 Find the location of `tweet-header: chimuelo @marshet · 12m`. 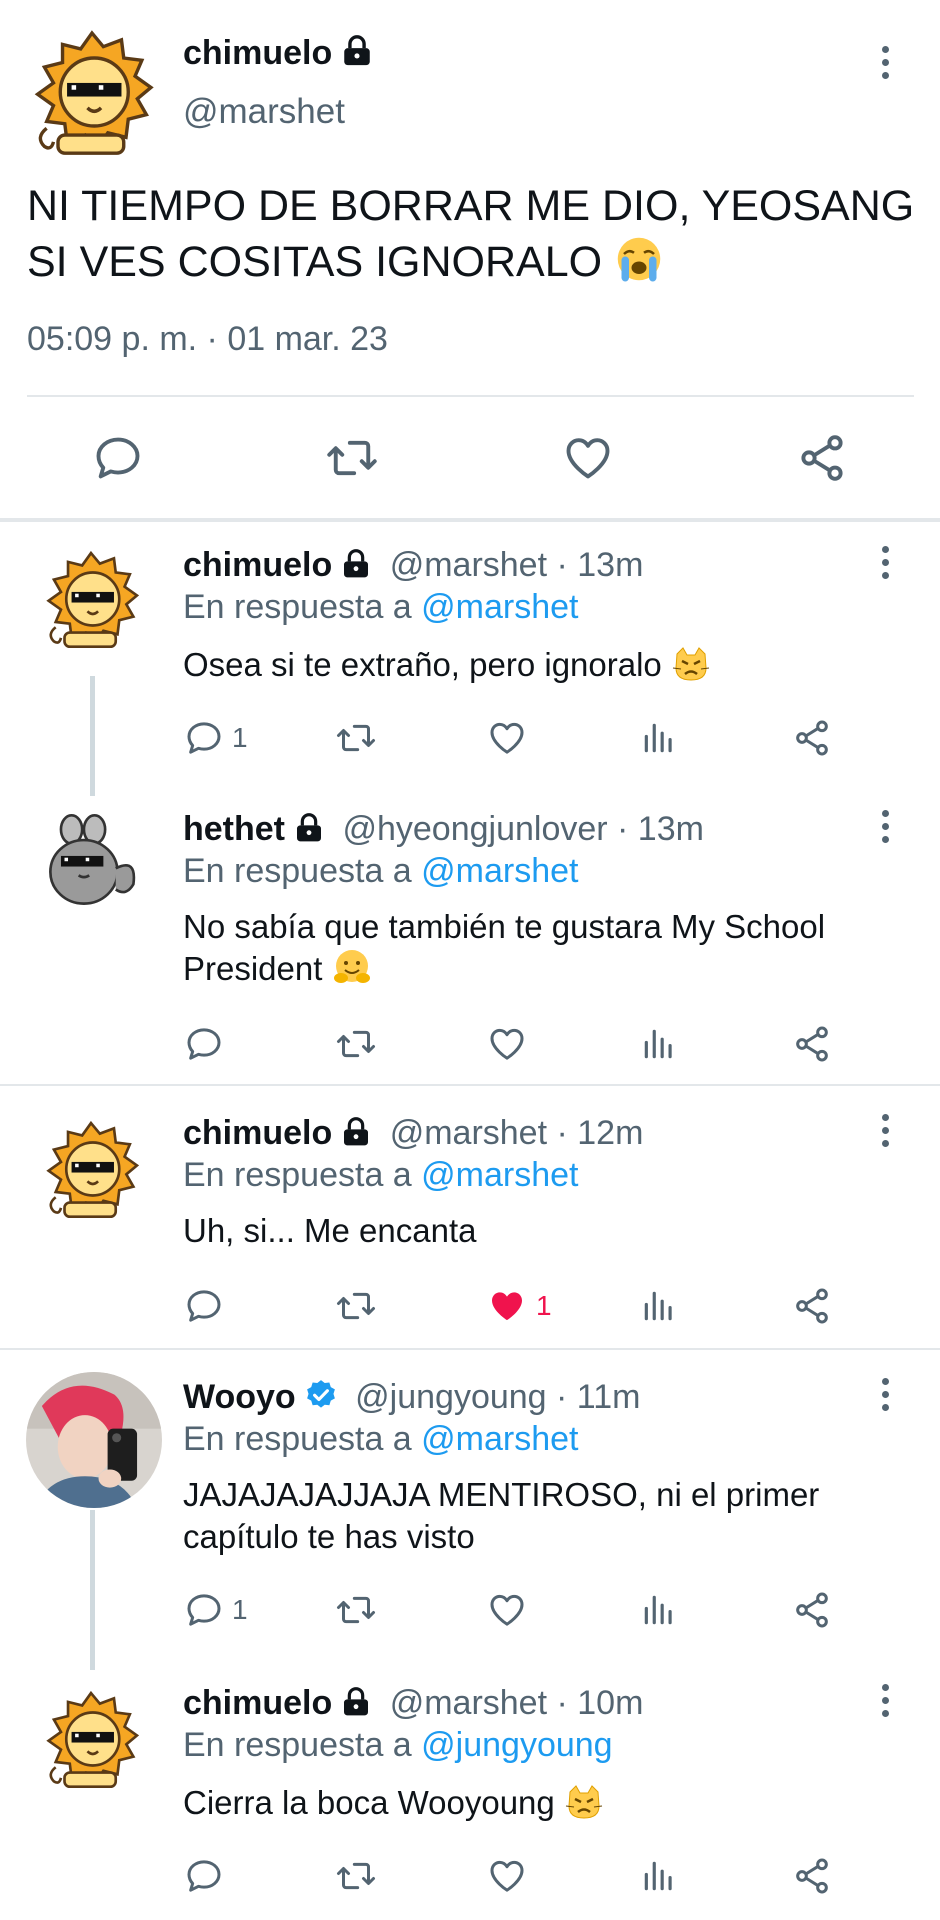

tweet-header: chimuelo @marshet · 12m is located at coordinates (413, 1133).